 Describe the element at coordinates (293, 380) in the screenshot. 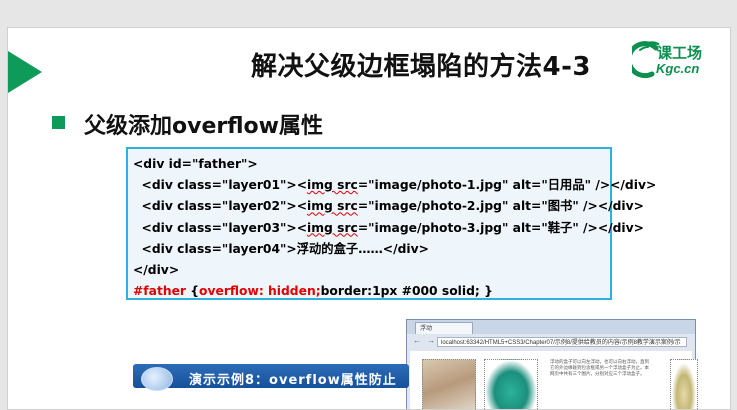

I see `demo-label: 演示示例8：overflow属性防止` at that location.